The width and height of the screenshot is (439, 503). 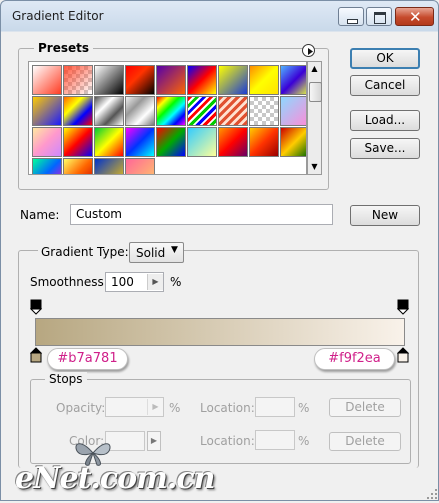 What do you see at coordinates (227, 408) in the screenshot?
I see `opacity-location-label: Location:` at bounding box center [227, 408].